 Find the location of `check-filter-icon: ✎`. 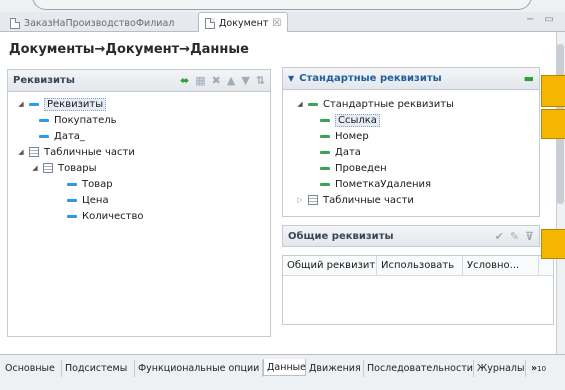

check-filter-icon: ✎ is located at coordinates (514, 236).